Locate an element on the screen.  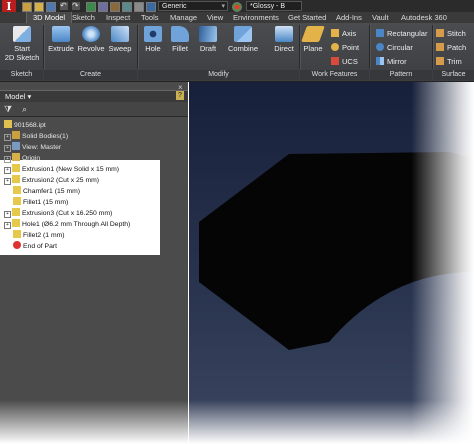
tree-node-label: Extrusion3 (Cut x 16.250 mm) is located at coordinates (67, 213).